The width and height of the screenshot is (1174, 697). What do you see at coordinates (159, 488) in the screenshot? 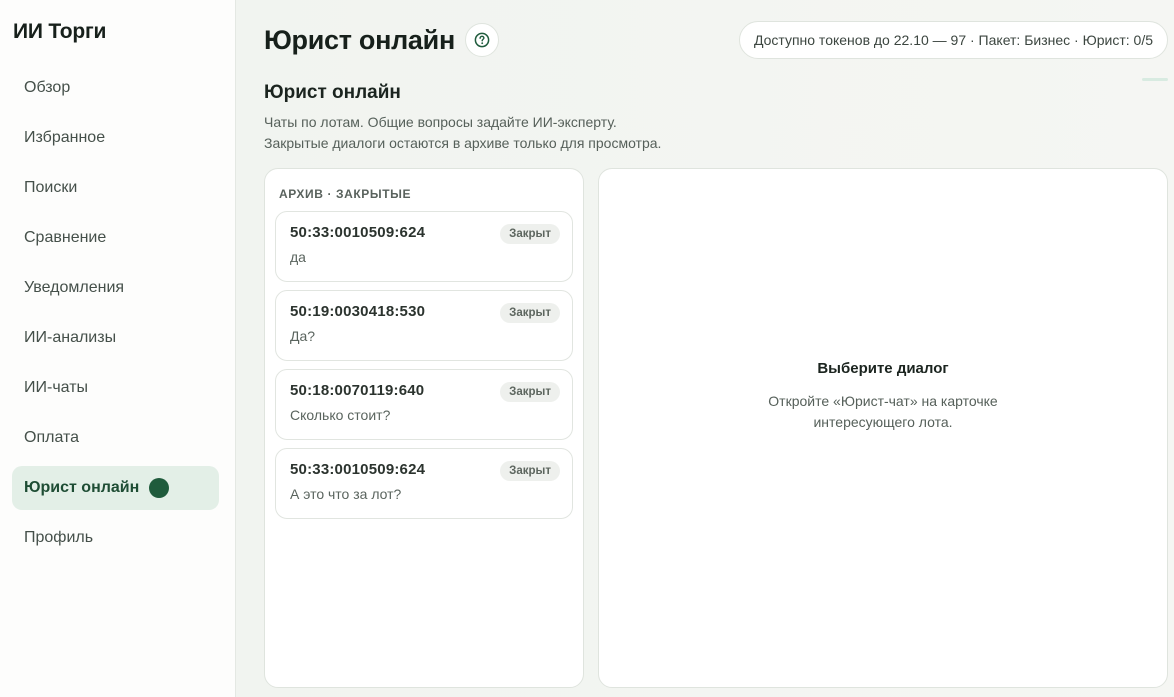
I see `active-indicator-dot` at bounding box center [159, 488].